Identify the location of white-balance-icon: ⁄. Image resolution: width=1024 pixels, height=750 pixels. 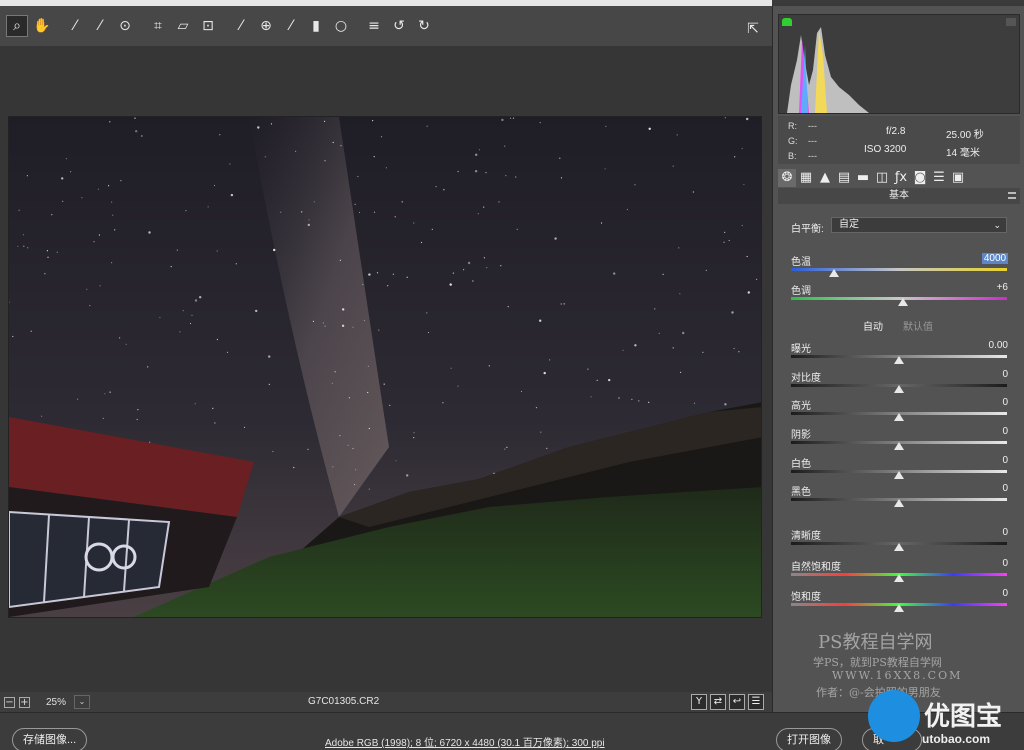
(75, 26).